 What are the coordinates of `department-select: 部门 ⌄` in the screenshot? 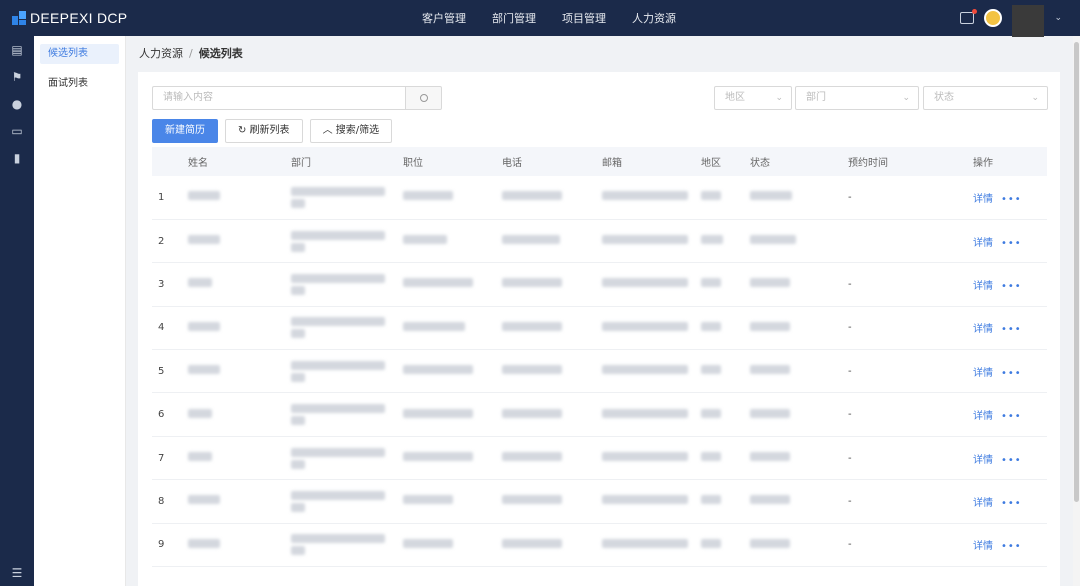 It's located at (857, 98).